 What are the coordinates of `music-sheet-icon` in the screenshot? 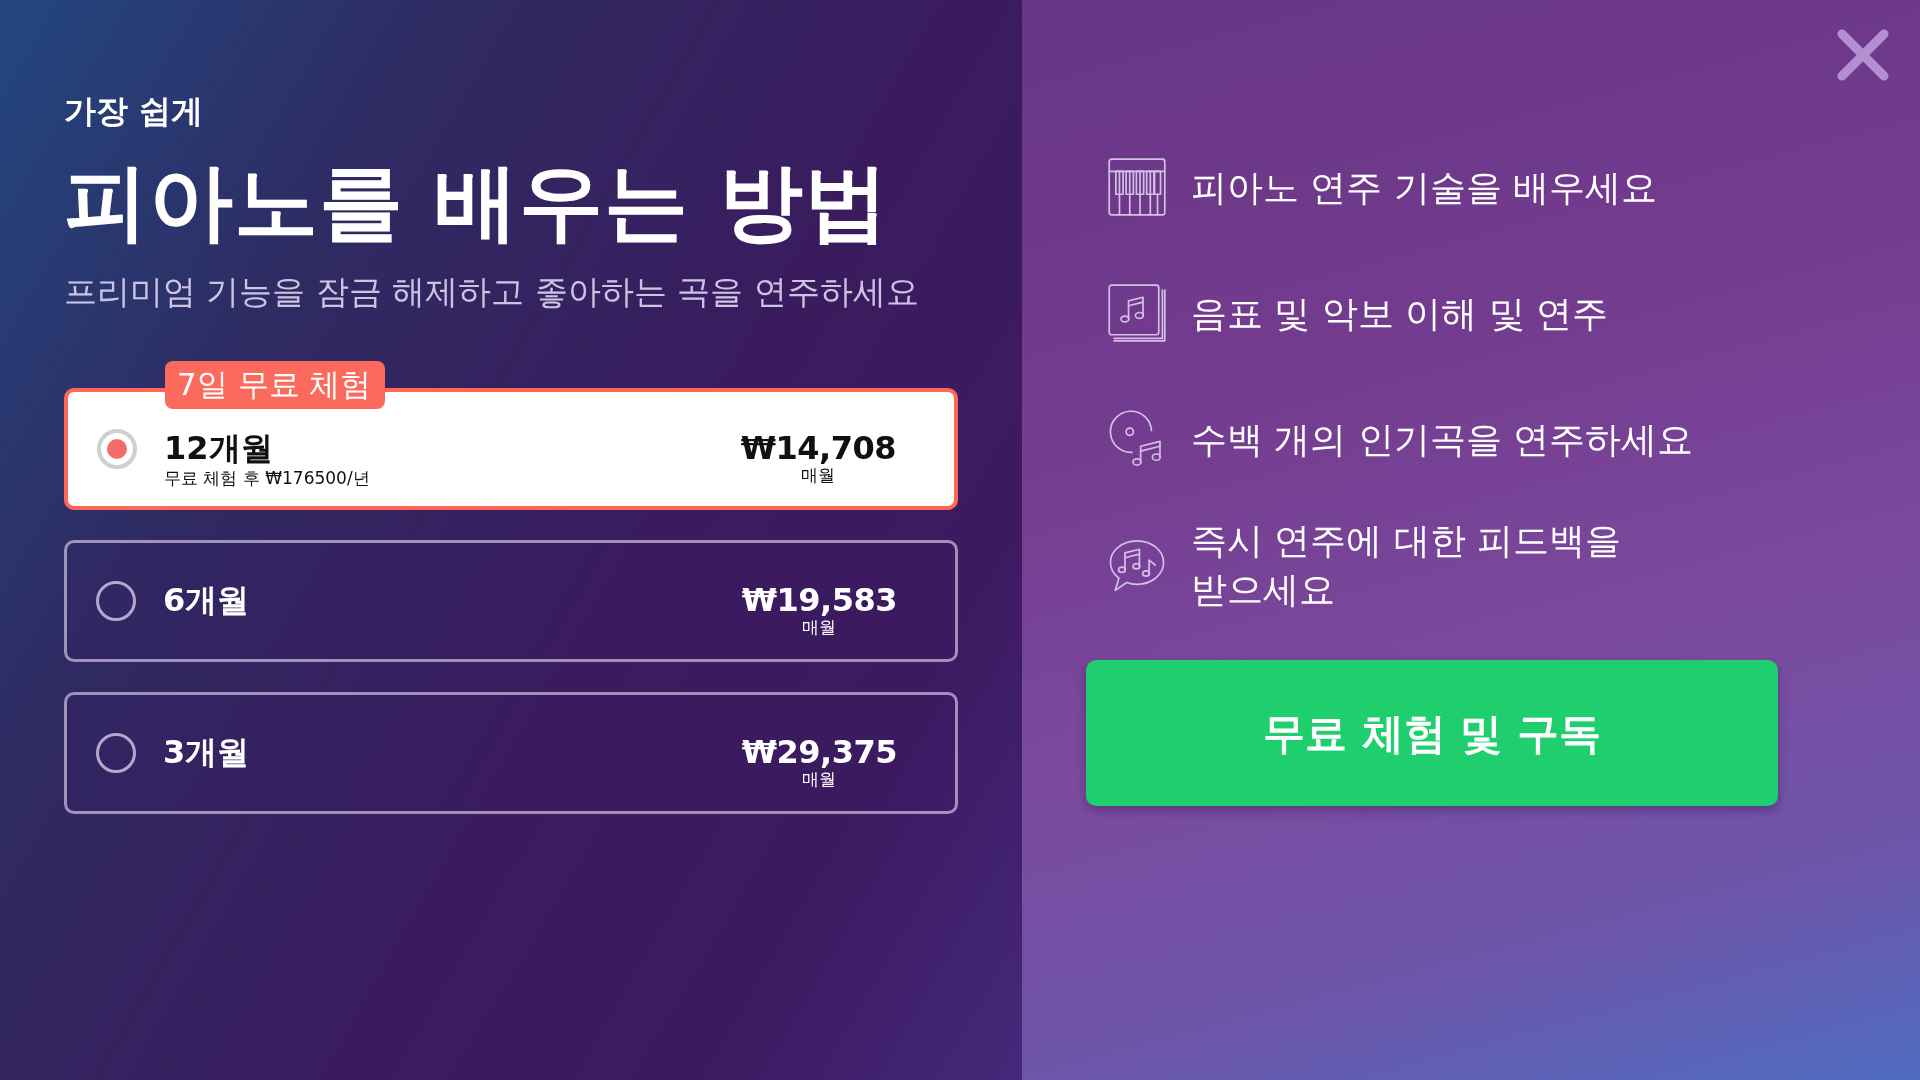 It's located at (1137, 313).